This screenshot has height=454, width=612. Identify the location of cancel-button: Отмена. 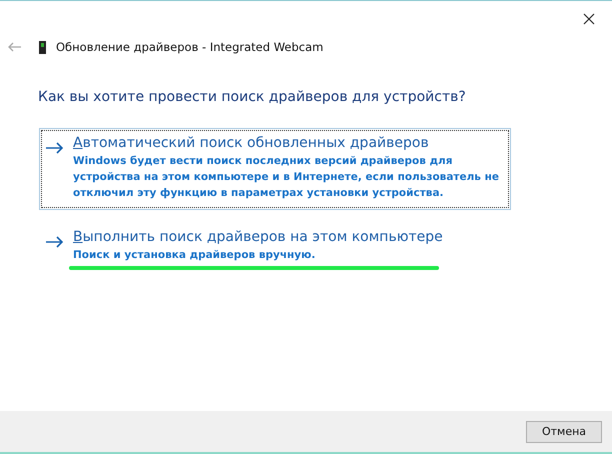
(564, 431).